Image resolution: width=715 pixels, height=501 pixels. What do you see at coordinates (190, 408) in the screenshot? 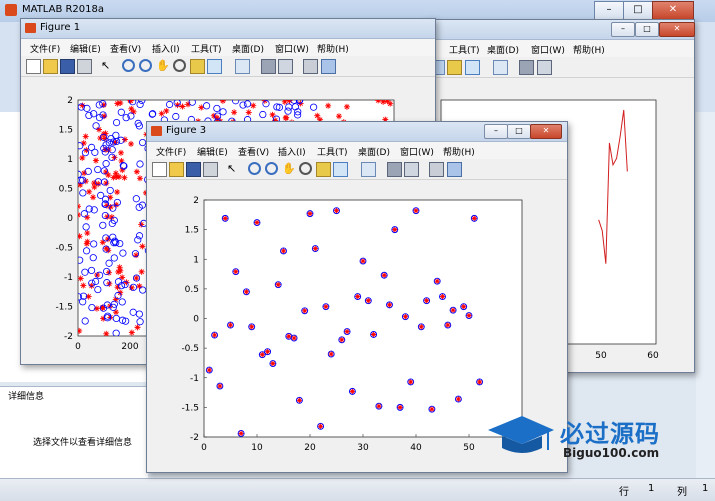
I see `figure-3-ytick: -1.5` at bounding box center [190, 408].